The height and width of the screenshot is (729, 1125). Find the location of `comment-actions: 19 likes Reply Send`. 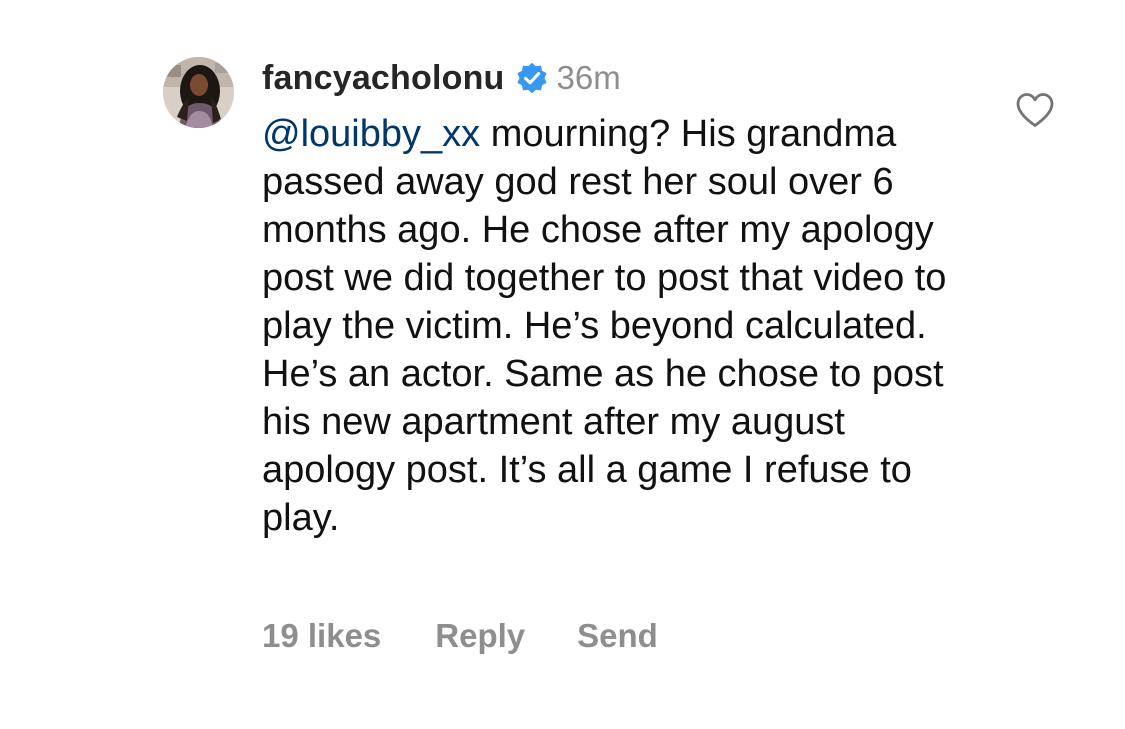

comment-actions: 19 likes Reply Send is located at coordinates (460, 636).